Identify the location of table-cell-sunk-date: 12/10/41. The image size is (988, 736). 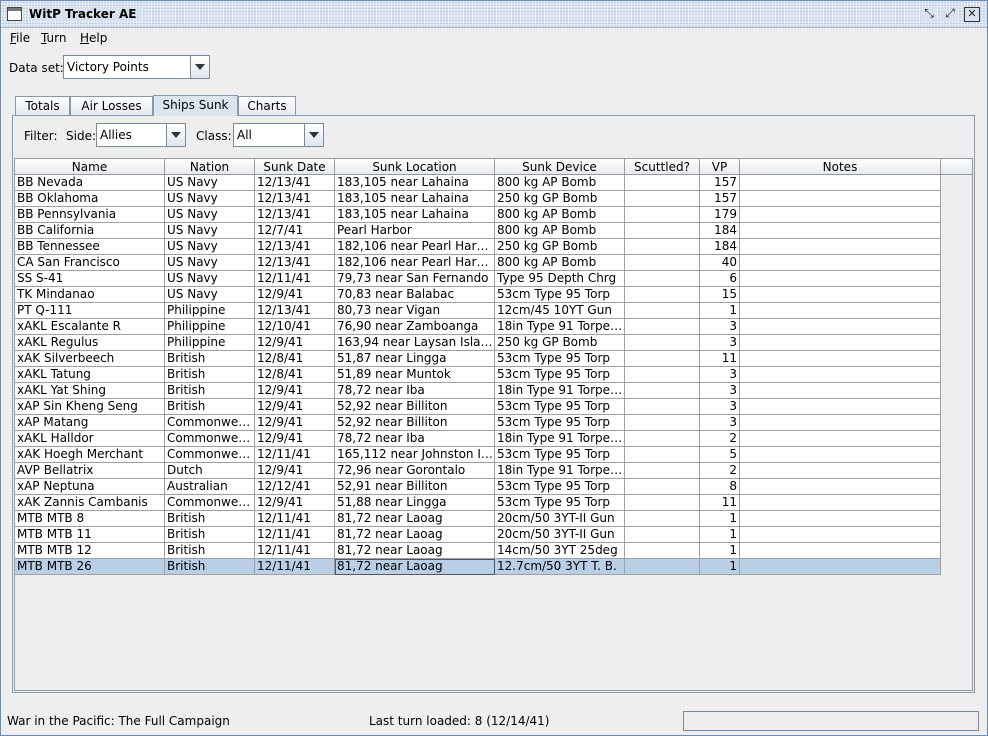
(295, 327).